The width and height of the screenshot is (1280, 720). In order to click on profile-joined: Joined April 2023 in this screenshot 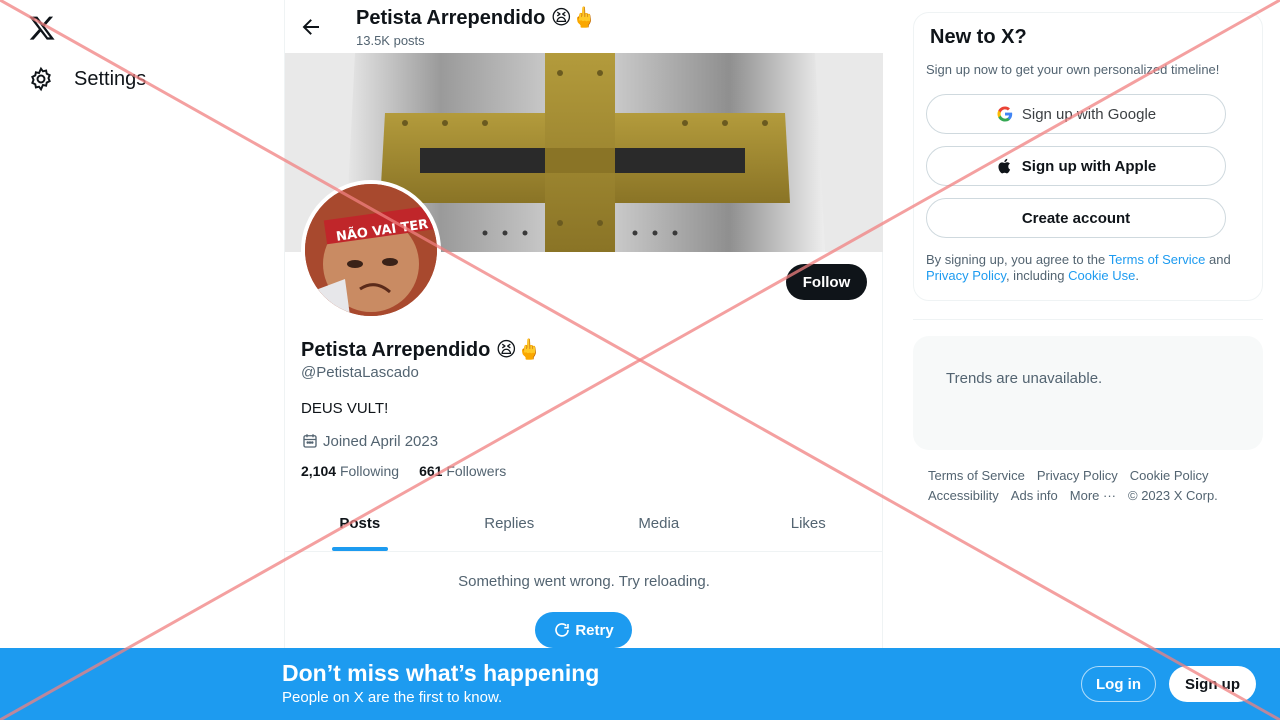, I will do `click(369, 441)`.